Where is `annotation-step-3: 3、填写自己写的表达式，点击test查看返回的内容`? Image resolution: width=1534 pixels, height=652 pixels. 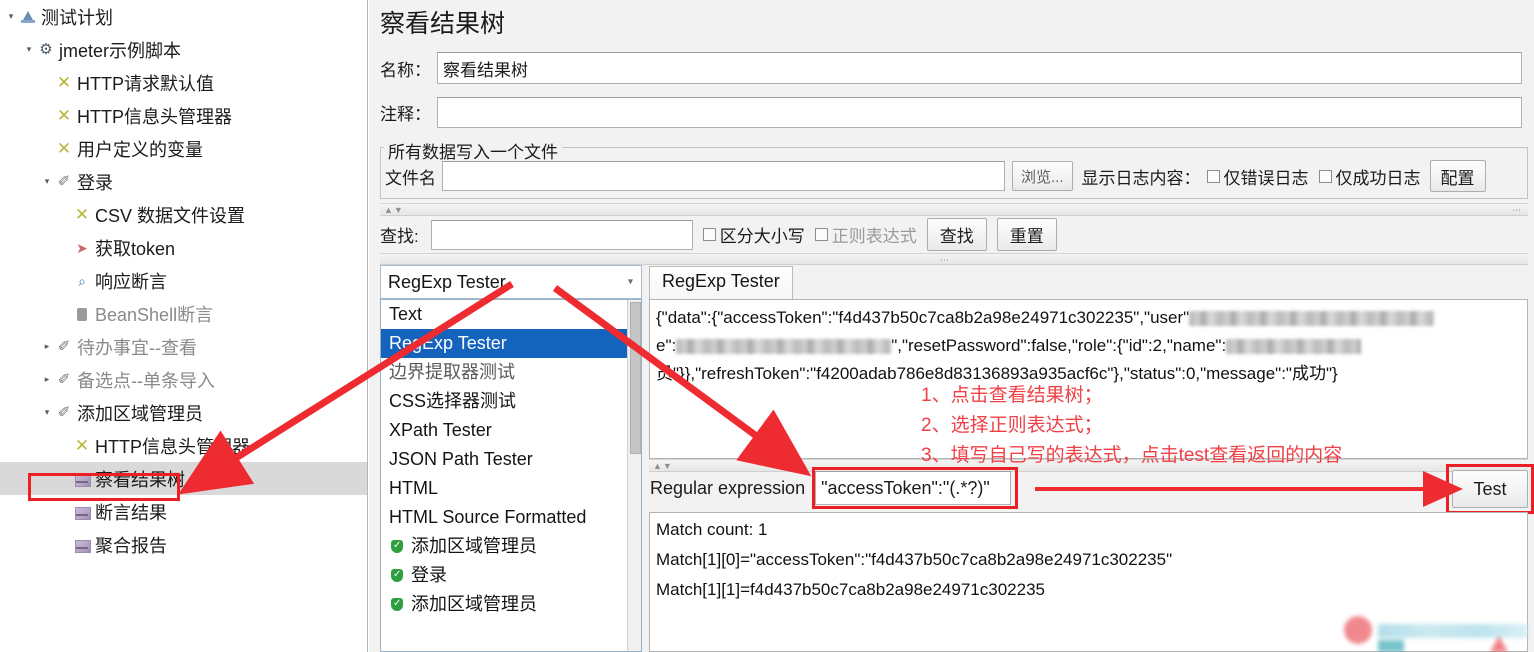 annotation-step-3: 3、填写自己写的表达式，点击test查看返回的内容 is located at coordinates (1132, 455).